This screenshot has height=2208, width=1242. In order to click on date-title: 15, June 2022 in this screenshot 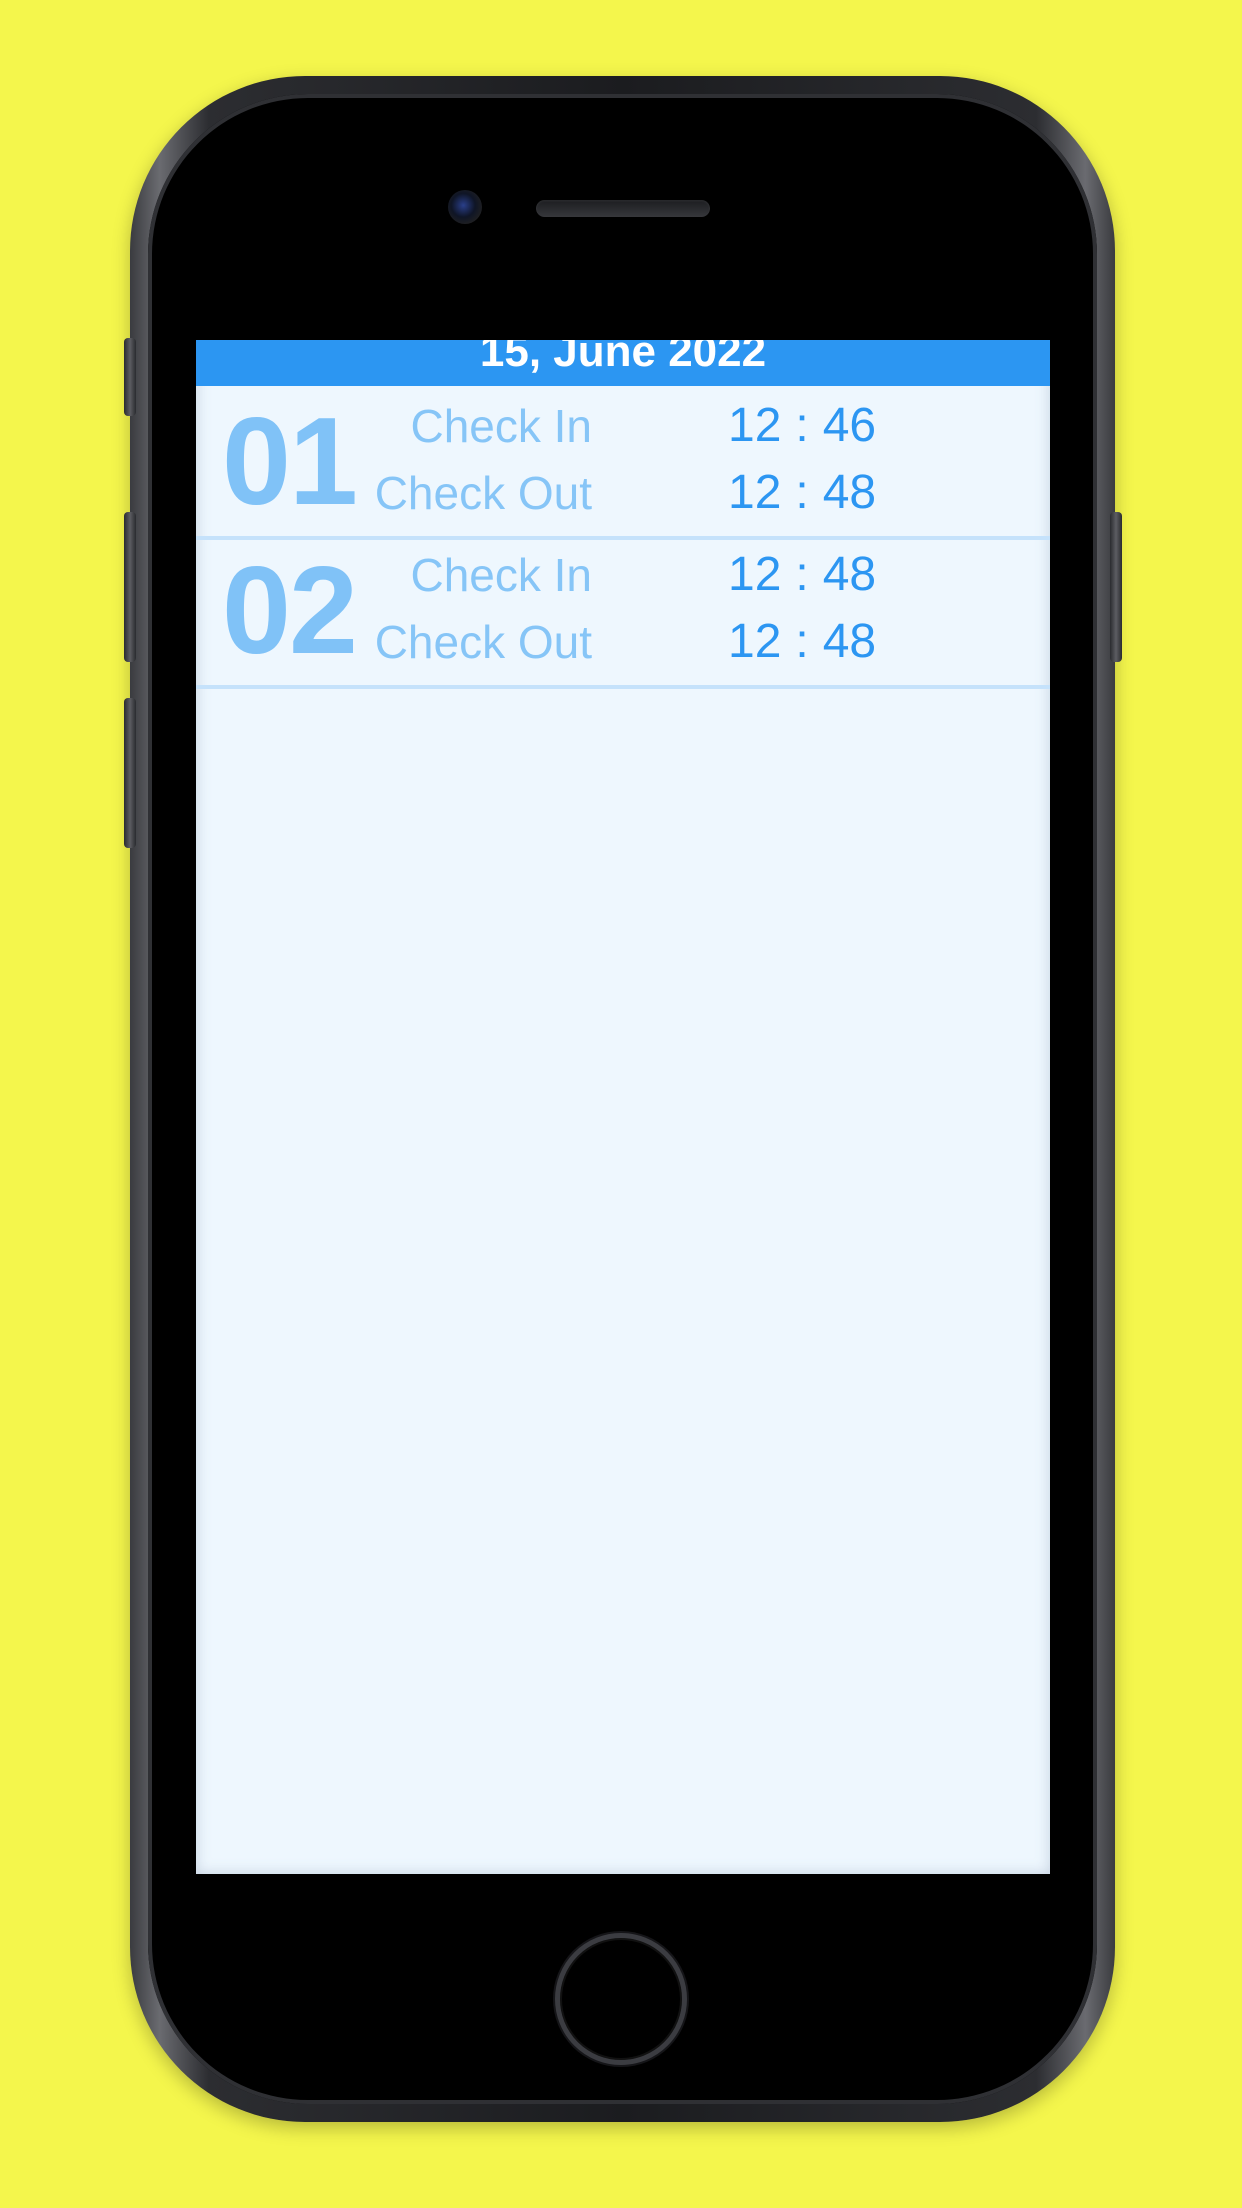, I will do `click(623, 358)`.